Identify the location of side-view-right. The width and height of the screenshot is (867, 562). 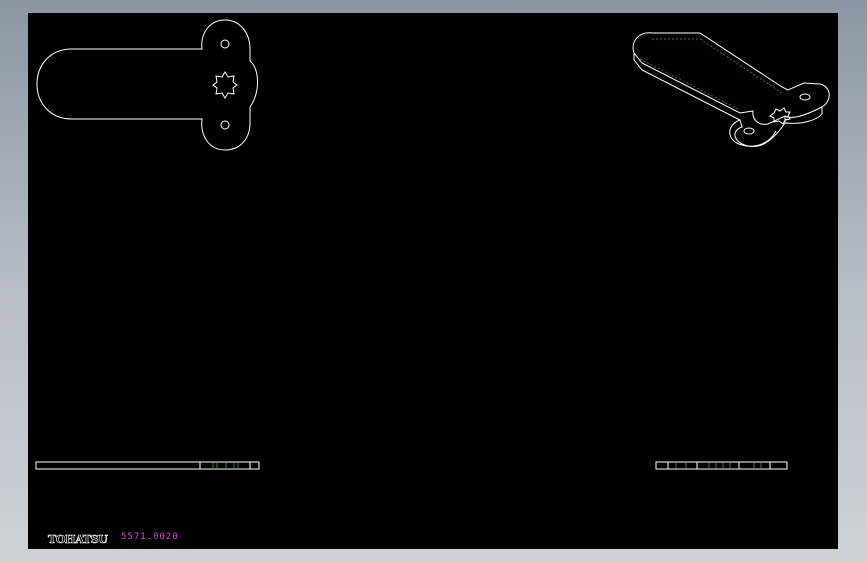
(721, 465).